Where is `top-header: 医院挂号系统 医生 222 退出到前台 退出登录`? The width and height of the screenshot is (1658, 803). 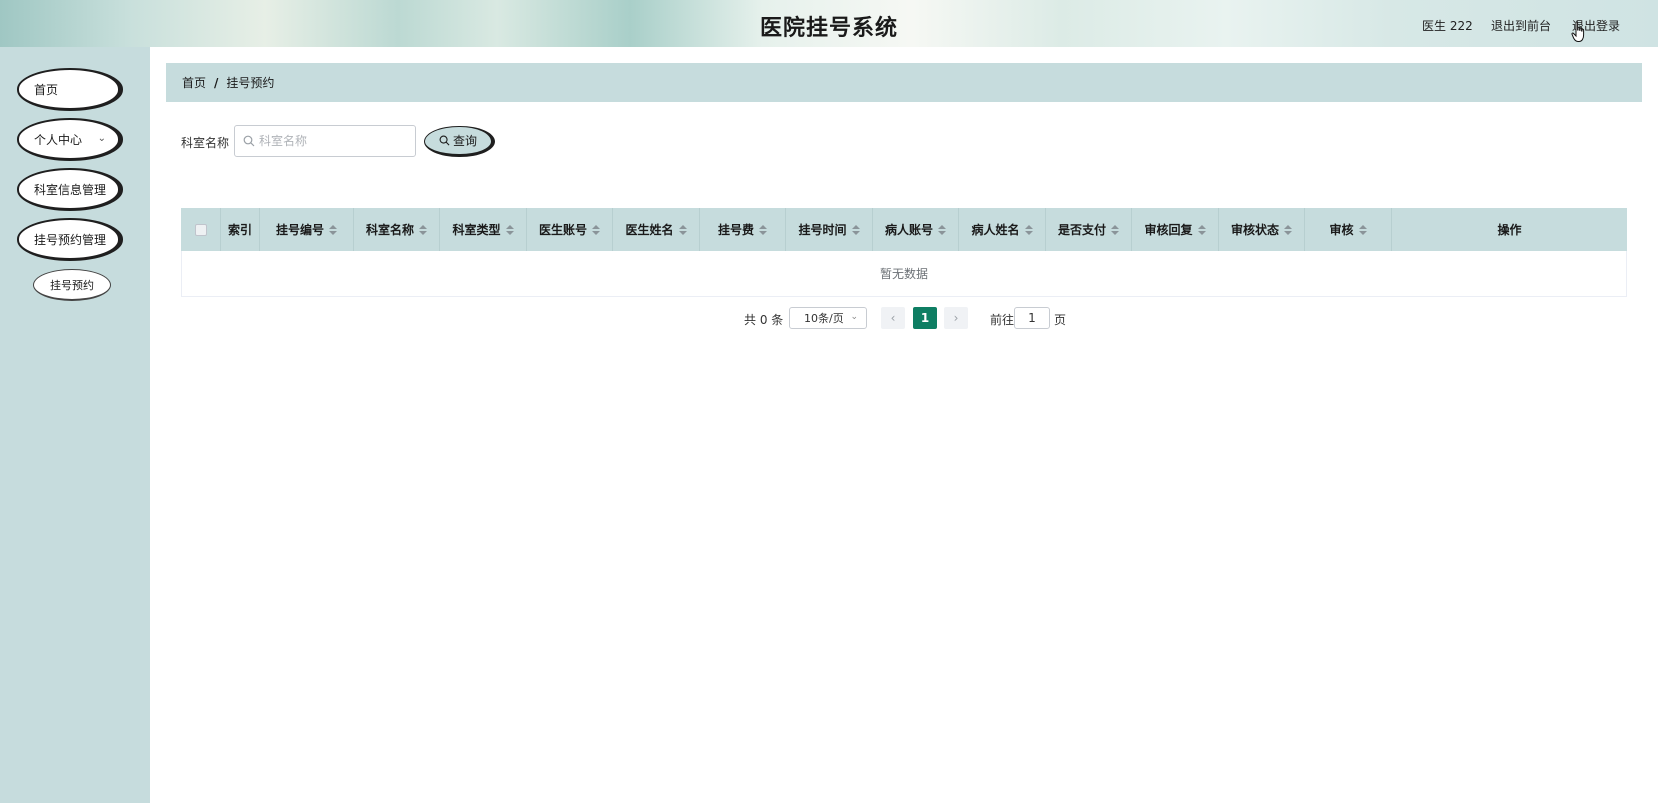 top-header: 医院挂号系统 医生 222 退出到前台 退出登录 is located at coordinates (829, 23).